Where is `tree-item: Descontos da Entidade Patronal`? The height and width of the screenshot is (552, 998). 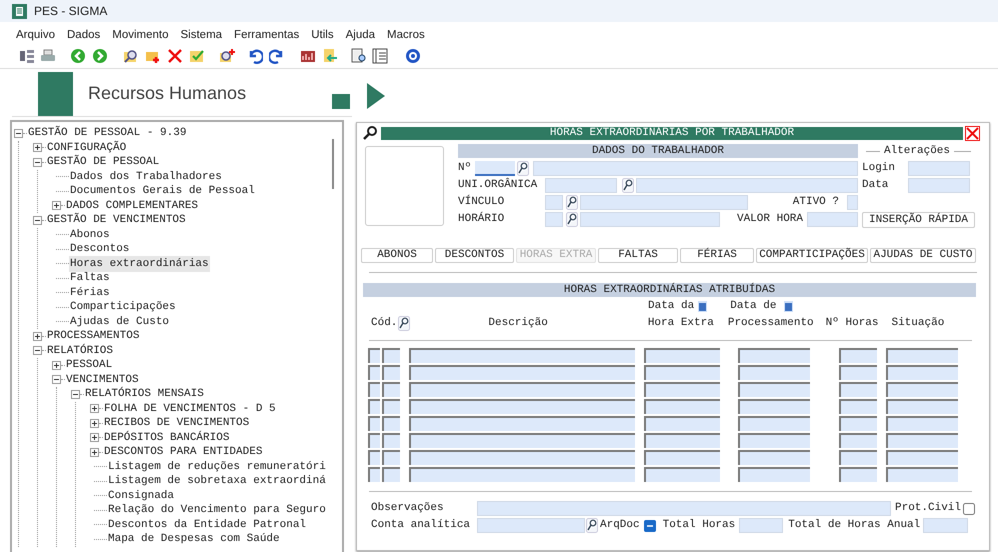 tree-item: Descontos da Entidade Patronal is located at coordinates (207, 524).